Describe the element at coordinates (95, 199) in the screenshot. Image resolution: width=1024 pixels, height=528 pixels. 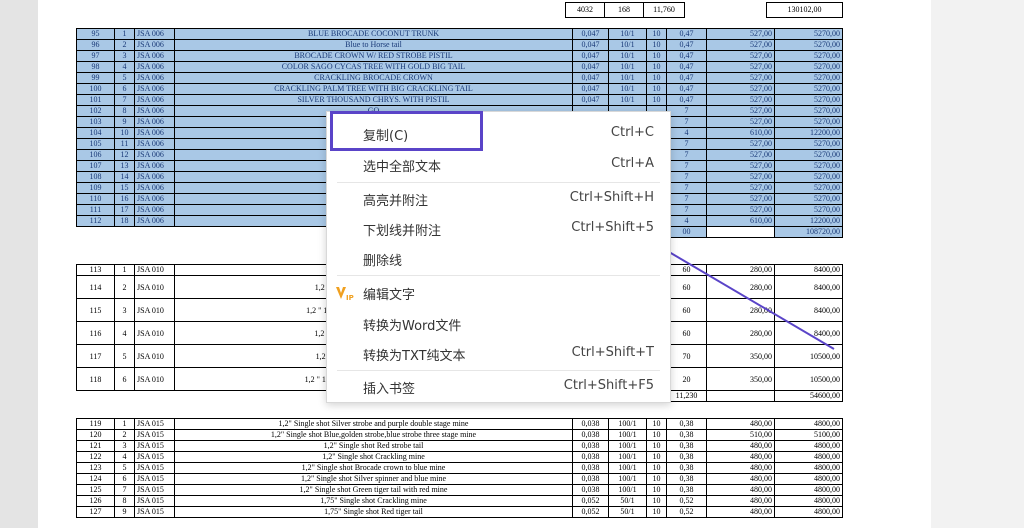
I see `table-cell: 110` at that location.